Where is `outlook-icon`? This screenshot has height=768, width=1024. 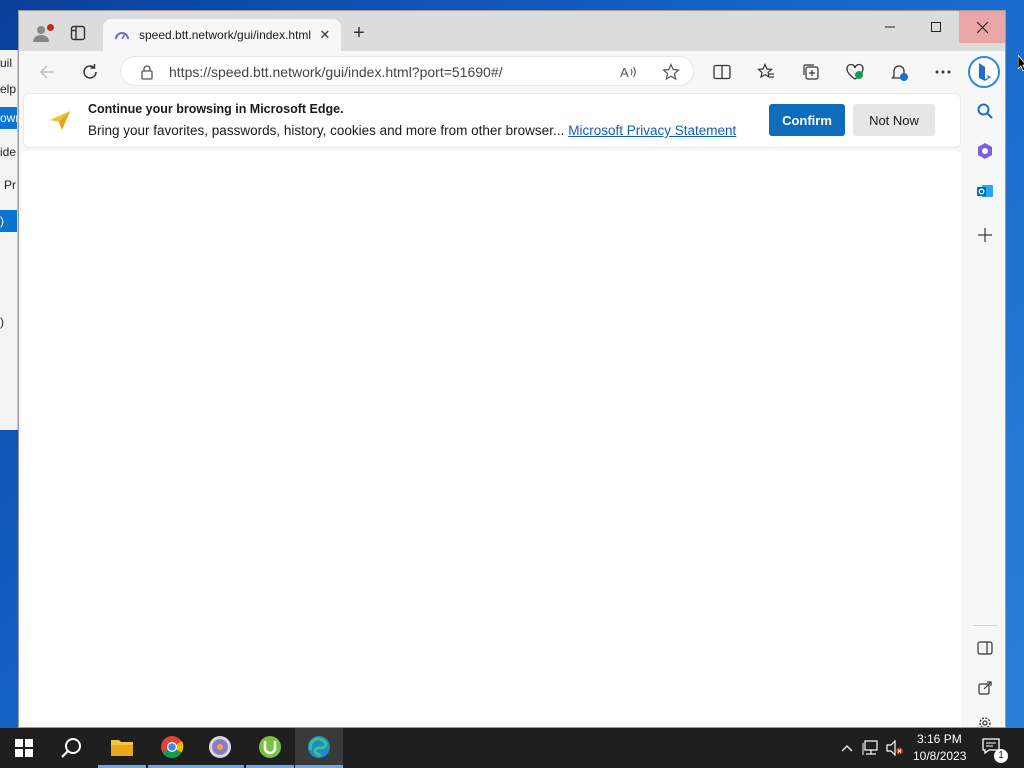
outlook-icon is located at coordinates (985, 191).